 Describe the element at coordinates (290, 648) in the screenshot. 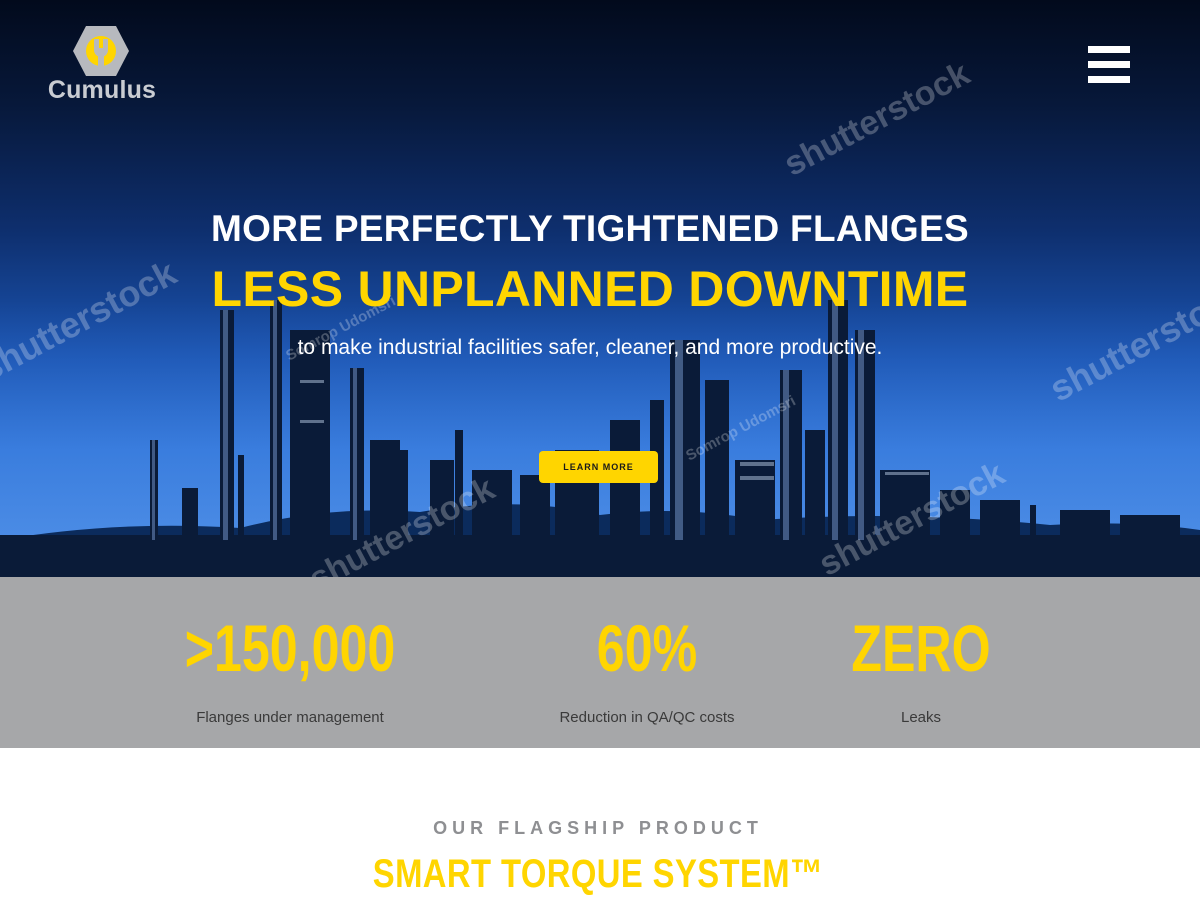

I see `stat-value: >150,000` at that location.